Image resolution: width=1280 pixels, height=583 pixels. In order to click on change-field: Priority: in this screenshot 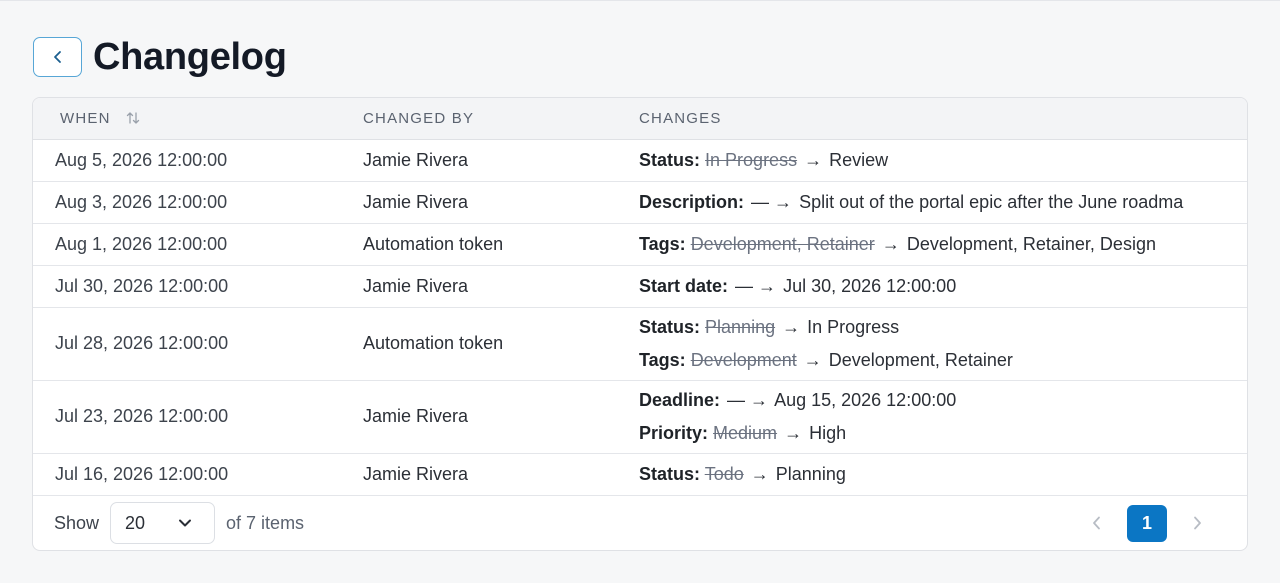, I will do `click(674, 432)`.